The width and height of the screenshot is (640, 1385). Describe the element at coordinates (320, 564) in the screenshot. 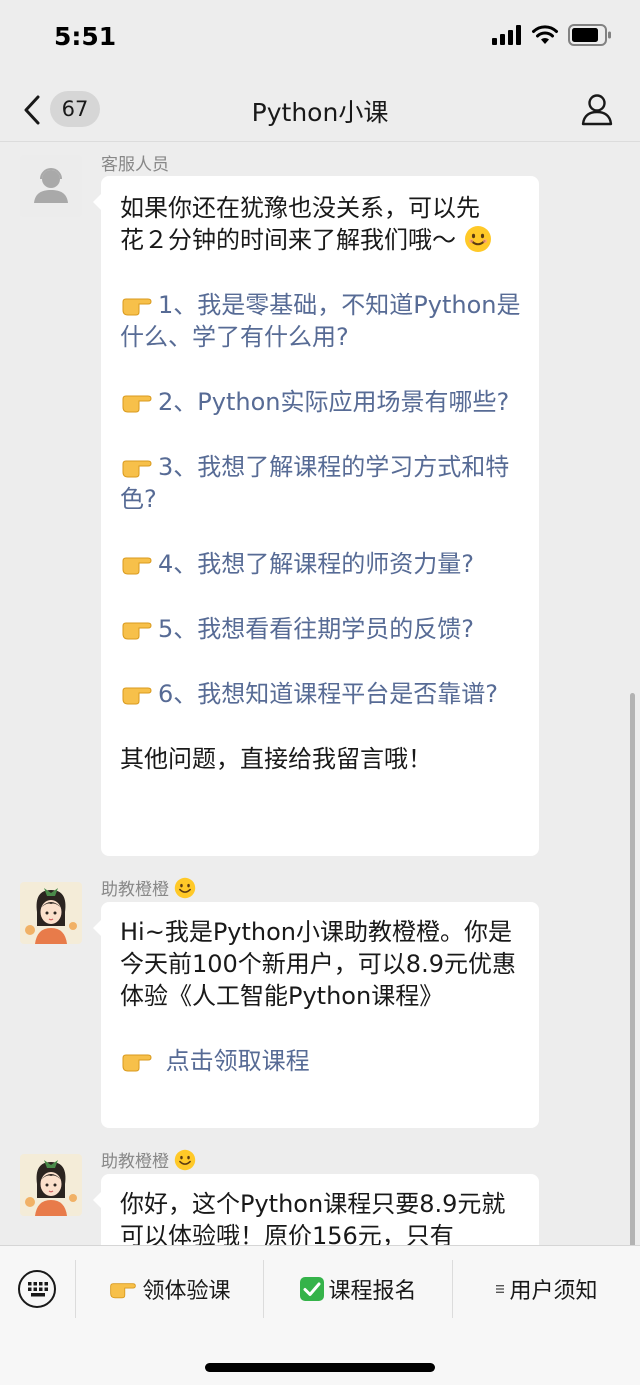

I see `option-link: 4、我想了解课程的师资力量?` at that location.